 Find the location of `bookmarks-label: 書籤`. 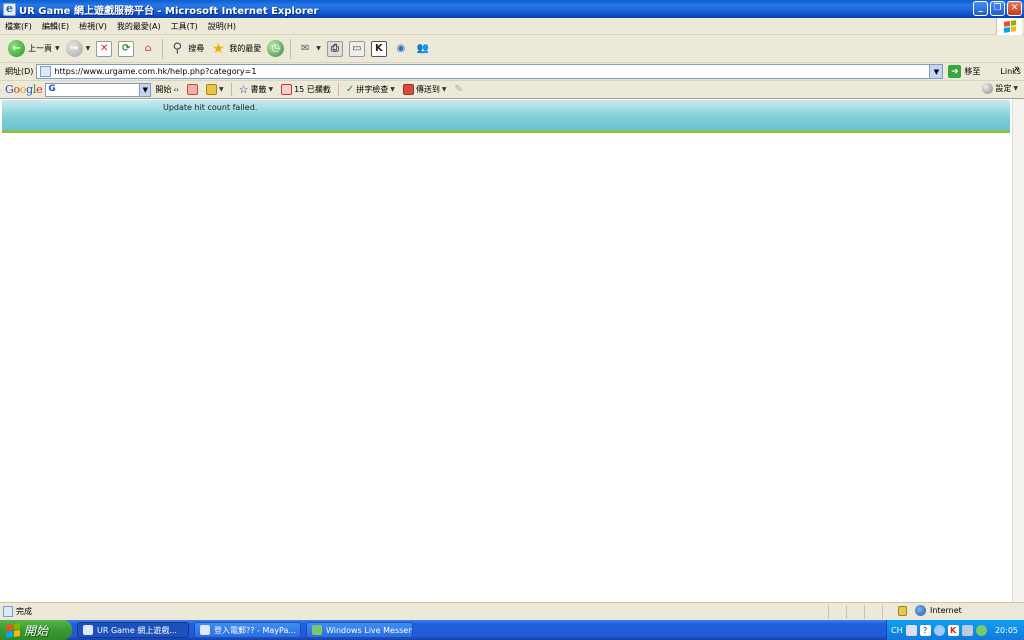

bookmarks-label: 書籤 is located at coordinates (258, 89).